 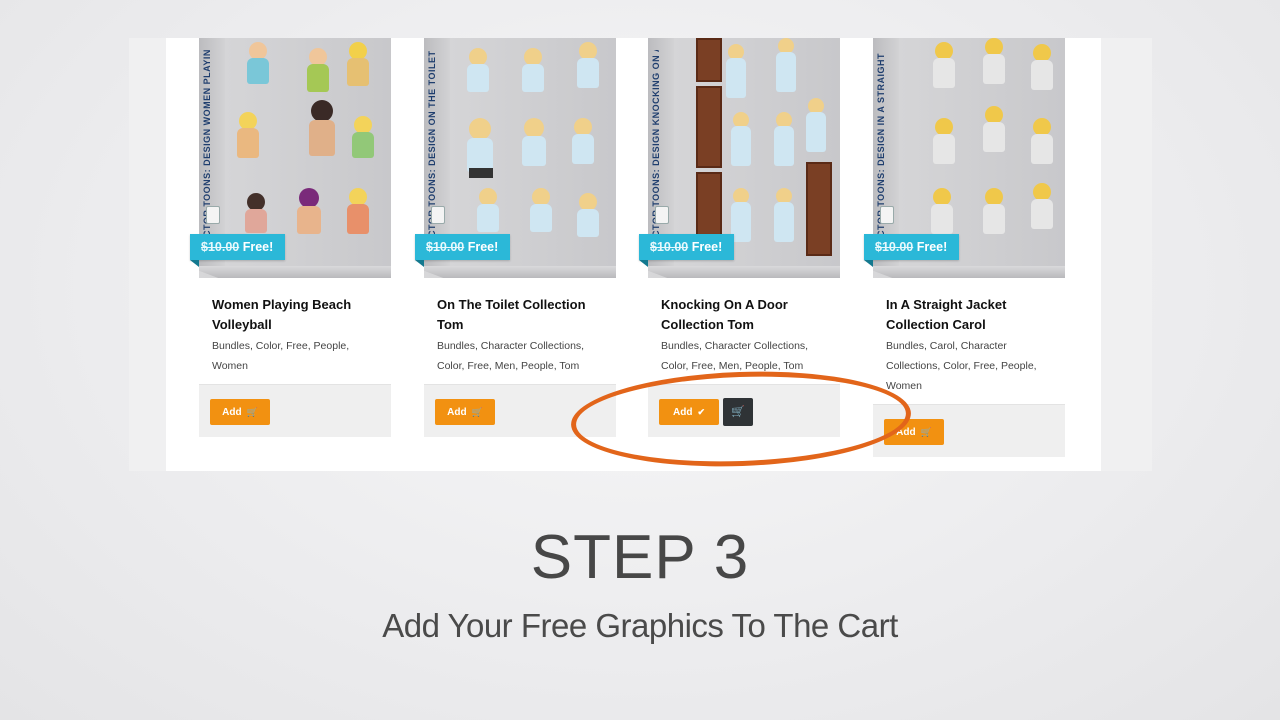 I want to click on product-tags: Bundles, Color, Free, People, Women, so click(x=299, y=356).